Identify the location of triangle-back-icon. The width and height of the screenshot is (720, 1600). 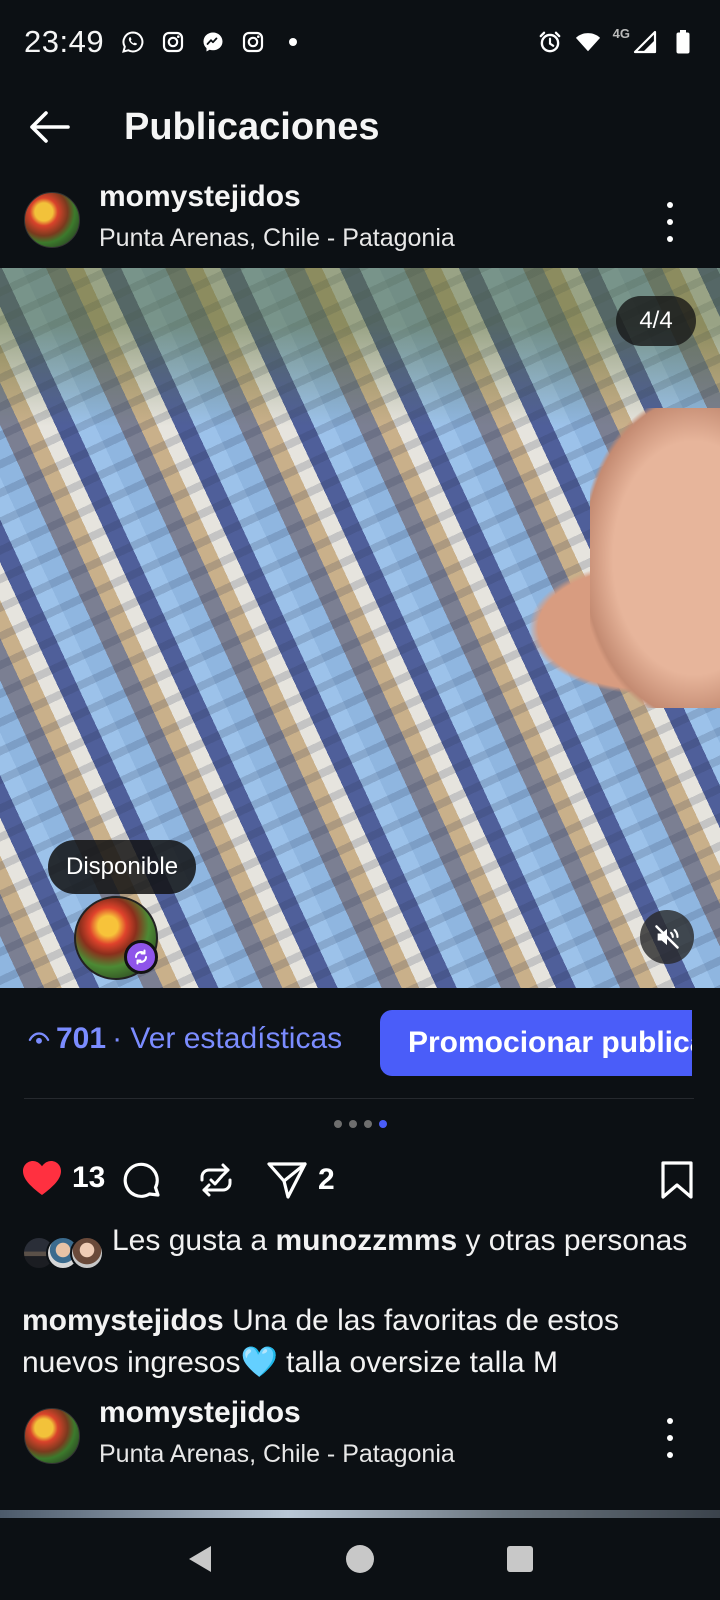
(200, 1559).